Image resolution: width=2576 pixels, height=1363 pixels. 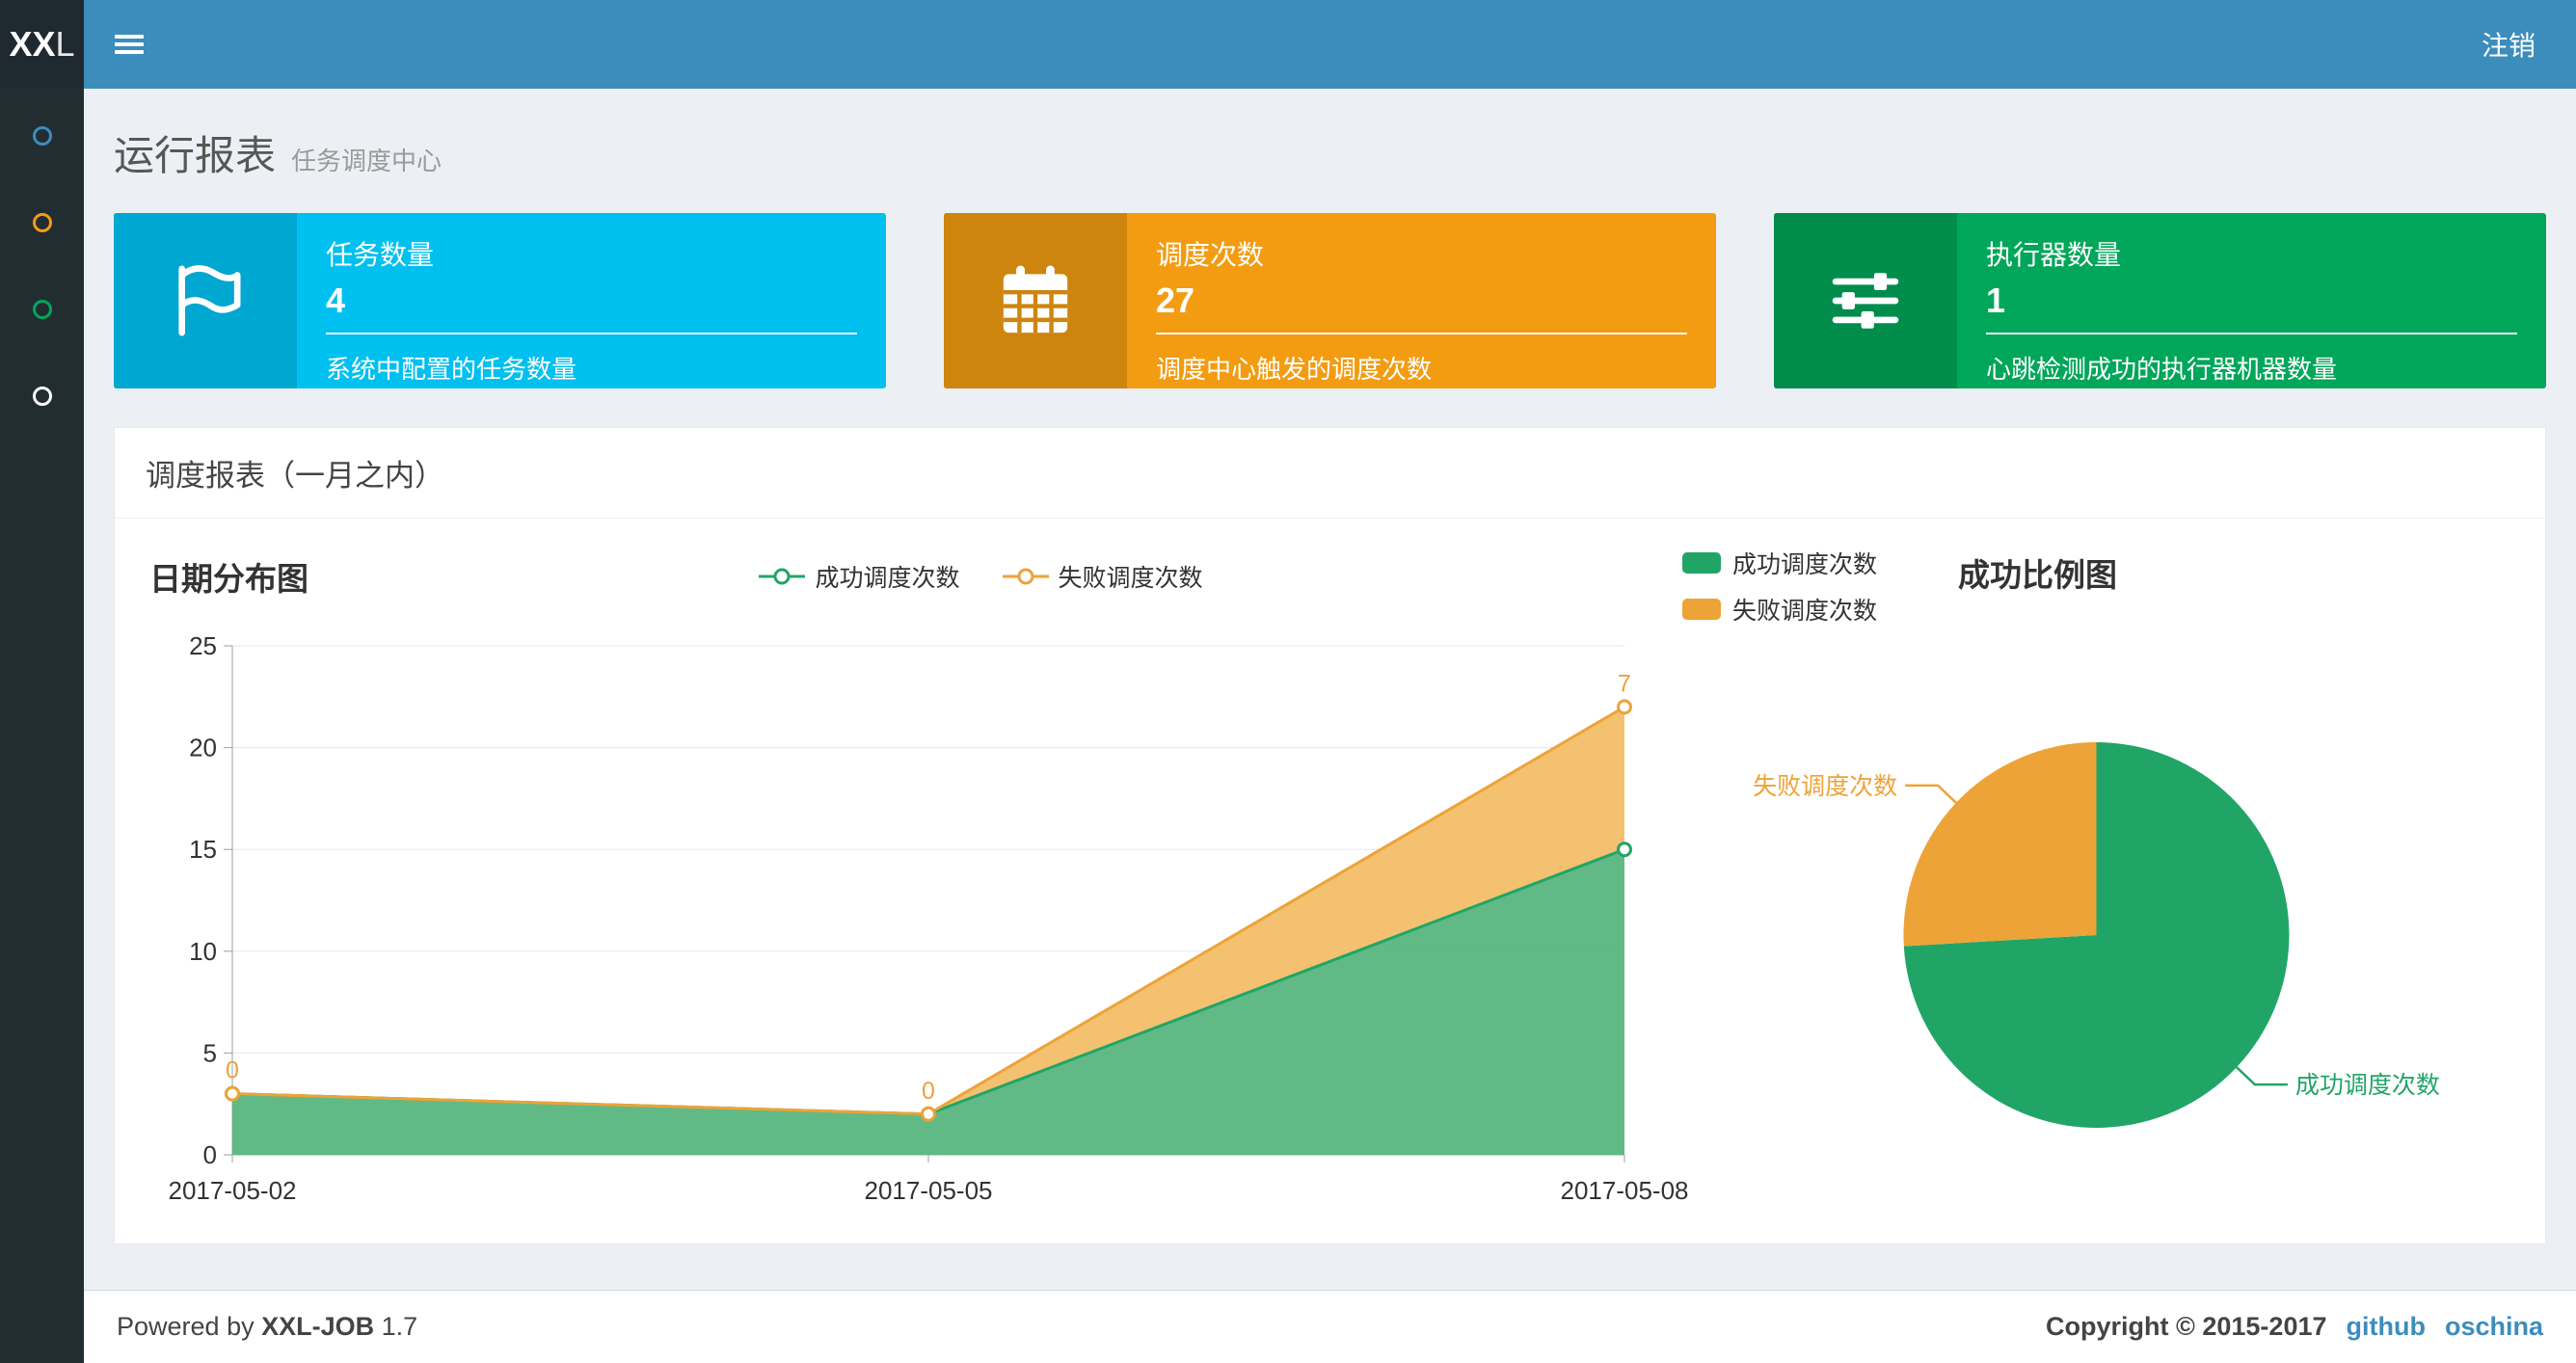 I want to click on hamburger-icon, so click(x=130, y=44).